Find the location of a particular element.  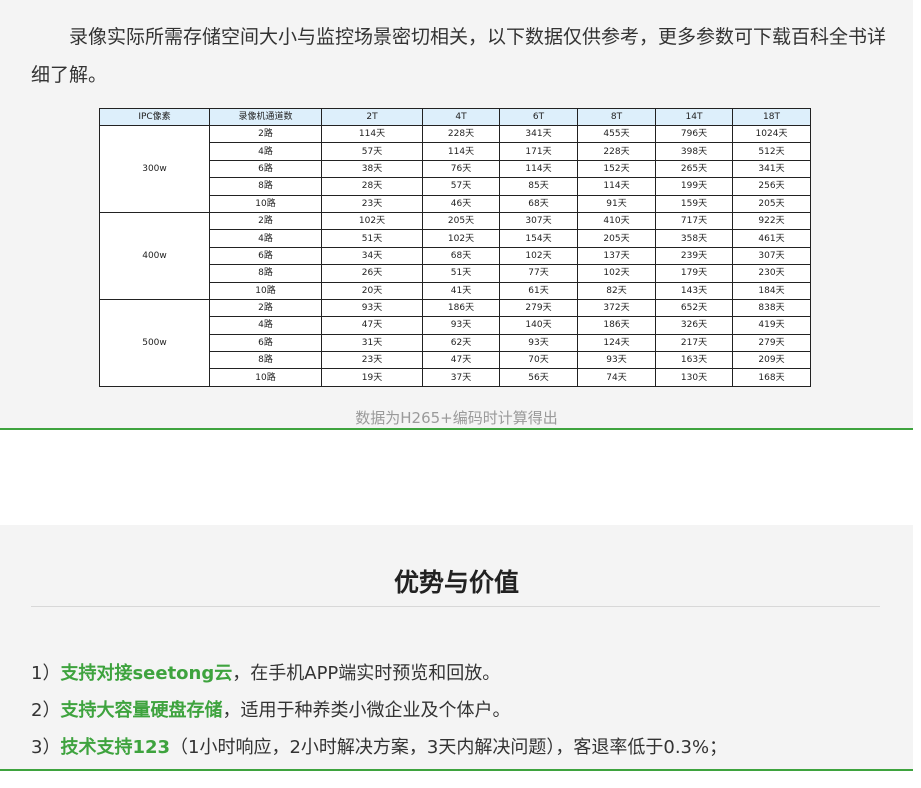

days-cell: 455天 is located at coordinates (616, 134).